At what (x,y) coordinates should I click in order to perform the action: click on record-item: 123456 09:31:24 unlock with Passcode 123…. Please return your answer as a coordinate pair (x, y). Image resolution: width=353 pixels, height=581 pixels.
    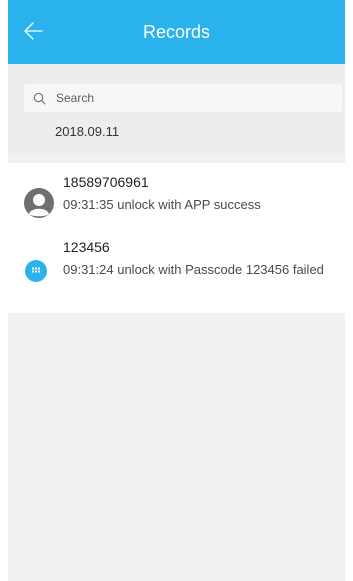
    Looking at the image, I should click on (176, 273).